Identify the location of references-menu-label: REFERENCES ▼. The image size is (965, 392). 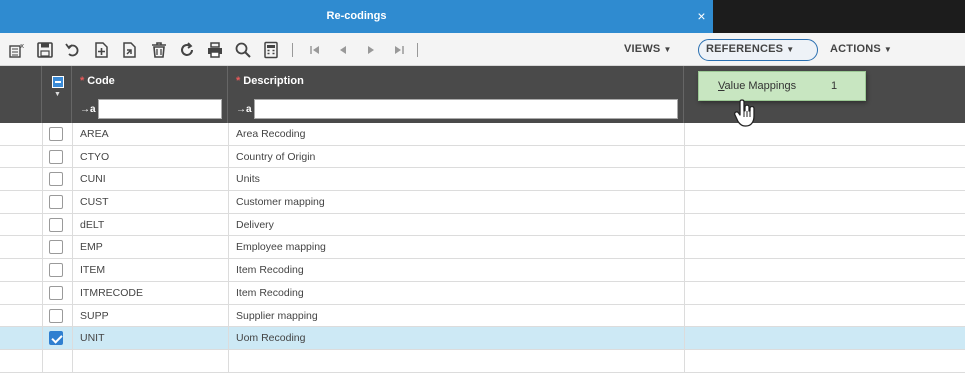
(750, 49).